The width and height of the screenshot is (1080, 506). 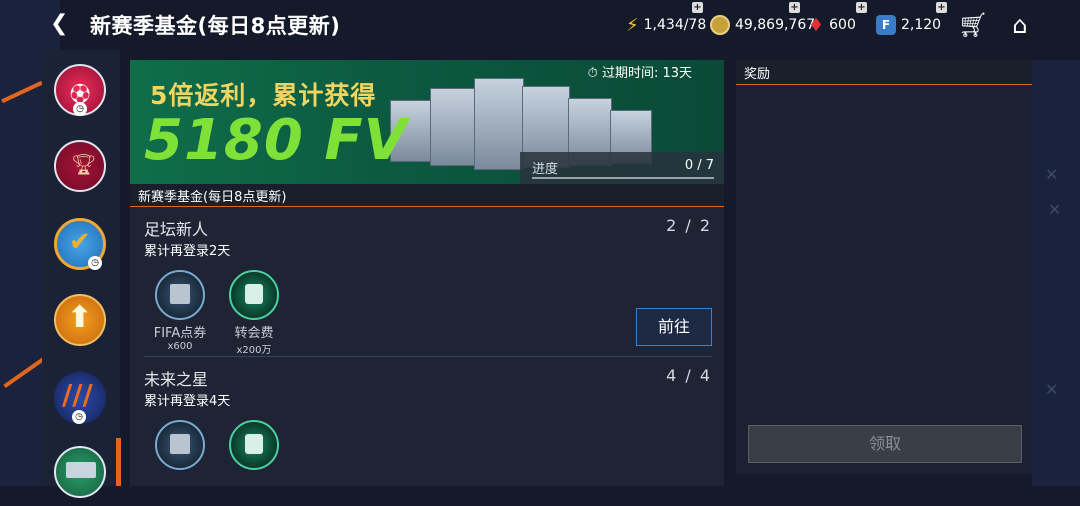 What do you see at coordinates (886, 25) in the screenshot?
I see `fp-shield-icon: F` at bounding box center [886, 25].